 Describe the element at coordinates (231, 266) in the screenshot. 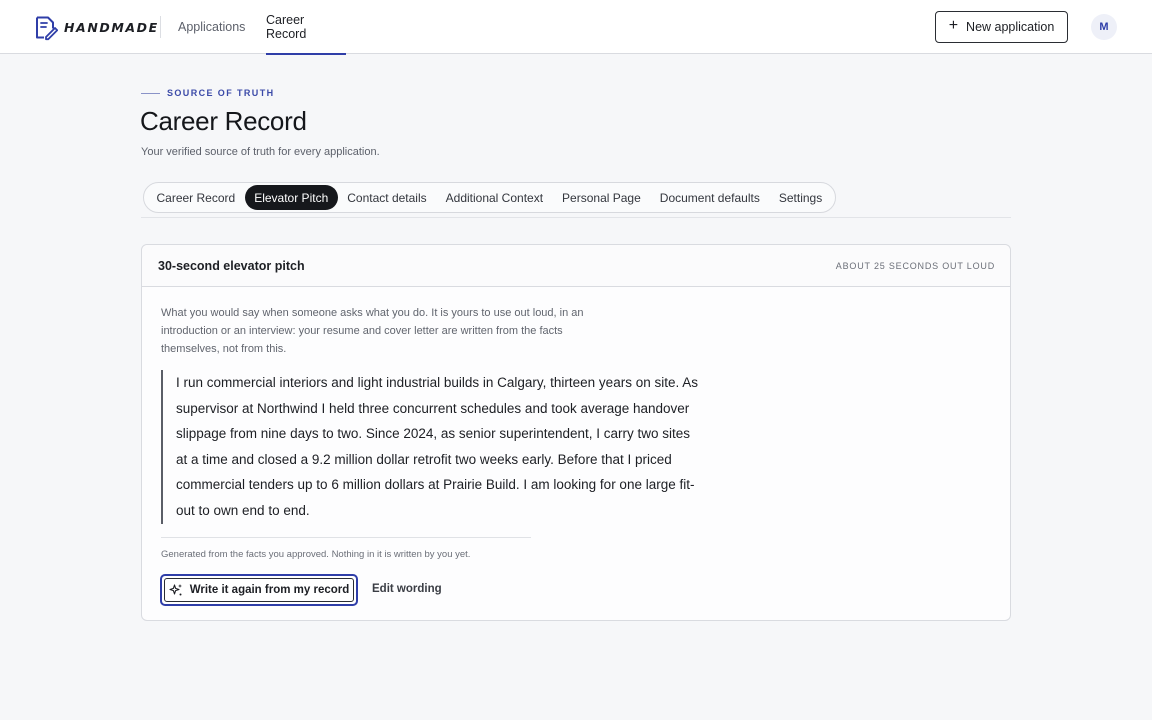

I see `card-title: 30-second elevator pitch` at that location.